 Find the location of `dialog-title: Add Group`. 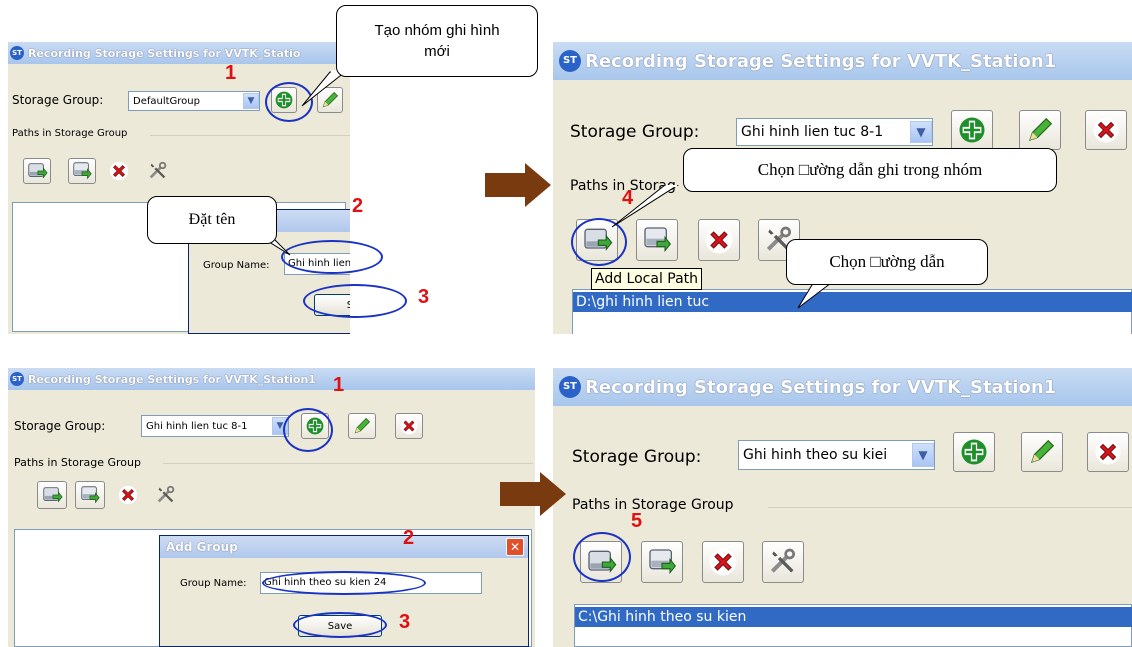

dialog-title: Add Group is located at coordinates (202, 547).